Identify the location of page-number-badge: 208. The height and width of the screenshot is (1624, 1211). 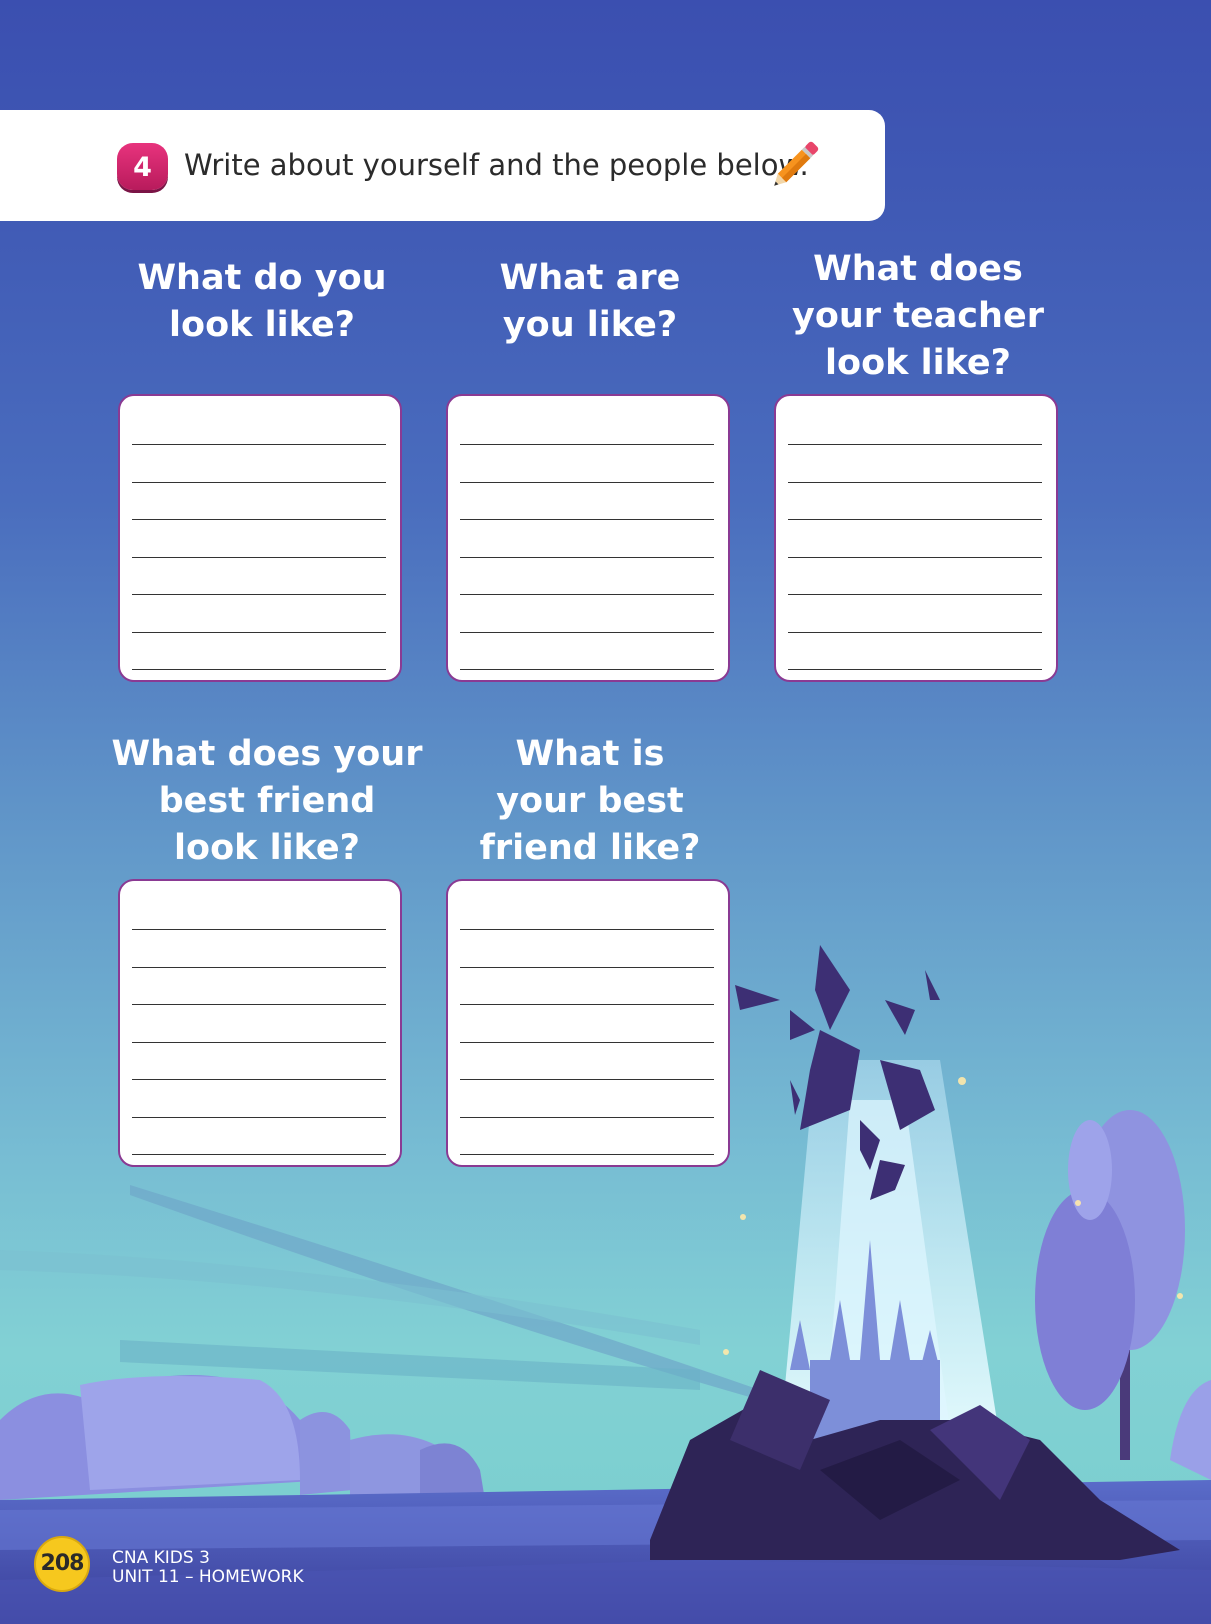
(62, 1564).